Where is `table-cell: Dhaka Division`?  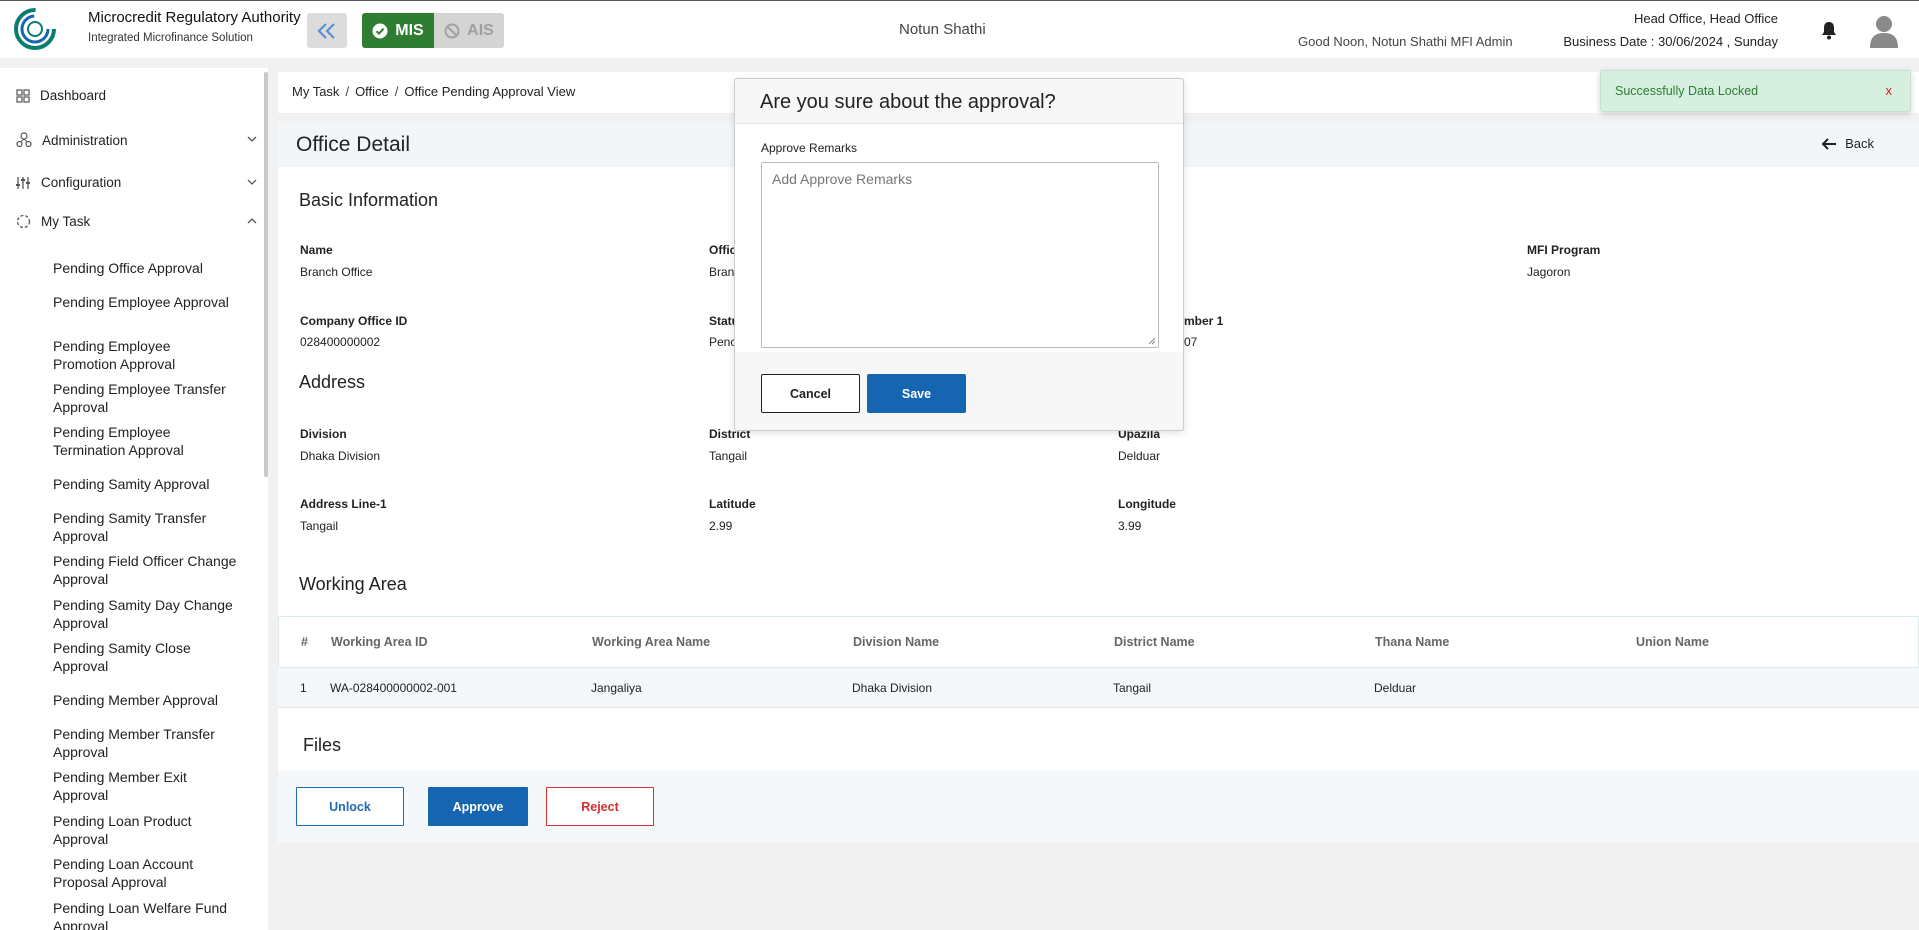
table-cell: Dhaka Division is located at coordinates (892, 688).